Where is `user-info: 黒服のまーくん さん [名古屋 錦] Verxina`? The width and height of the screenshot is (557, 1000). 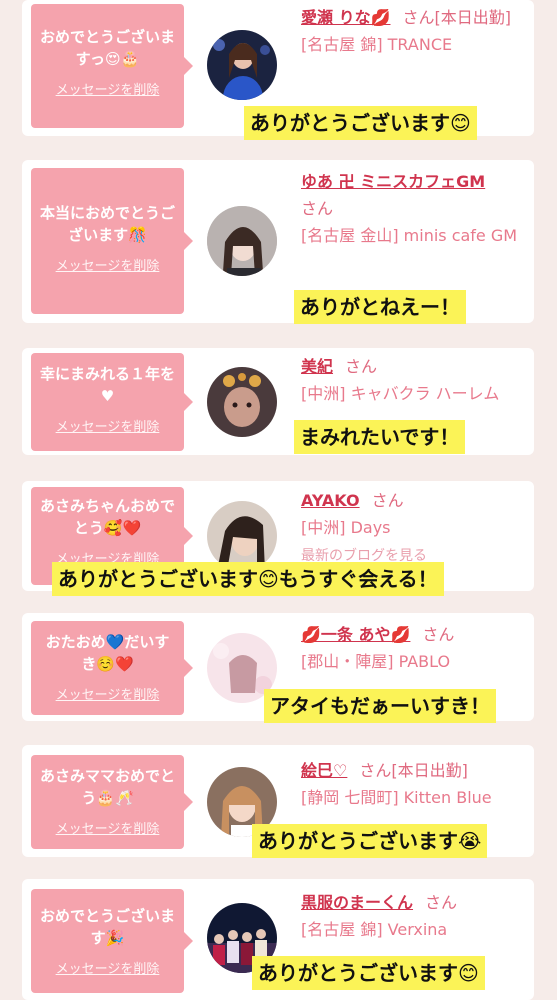
user-info: 黒服のまーくん さん [名古屋 錦] Verxina is located at coordinates (417, 916).